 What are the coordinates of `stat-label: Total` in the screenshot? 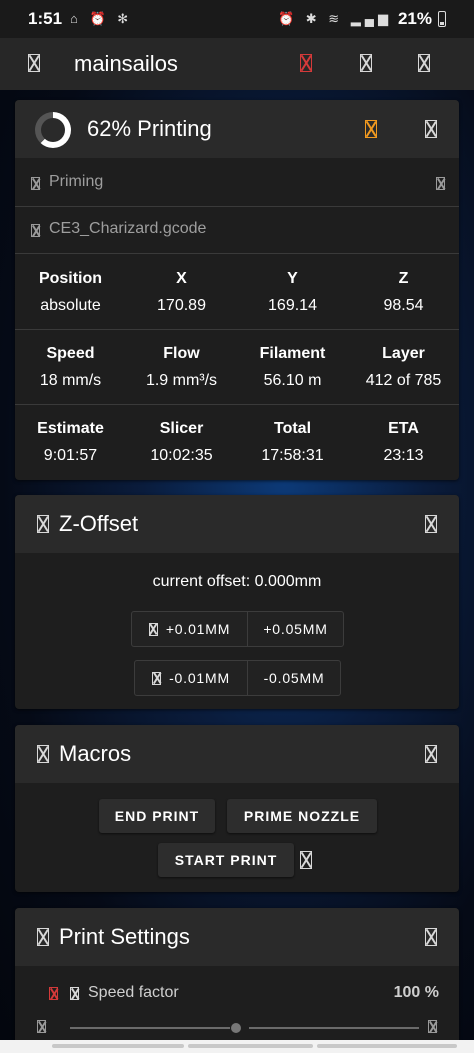 It's located at (292, 428).